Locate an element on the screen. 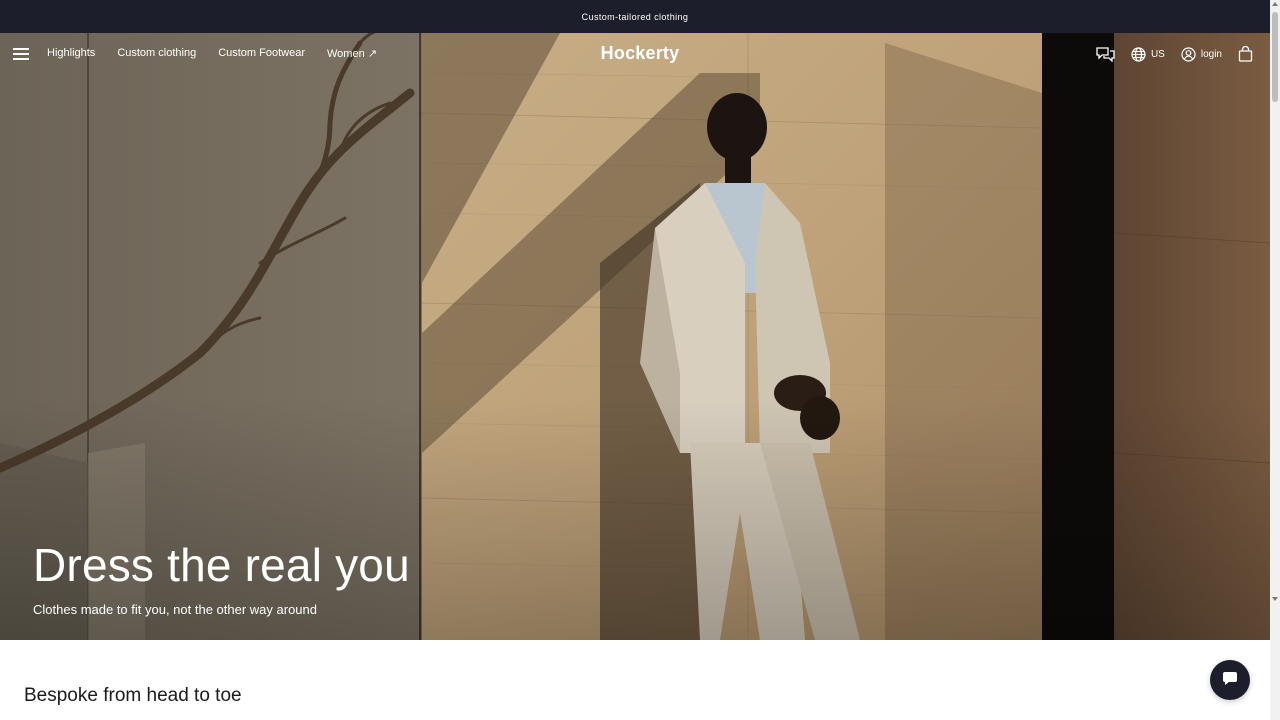 The image size is (1280, 720). chat-fab-button is located at coordinates (1230, 680).